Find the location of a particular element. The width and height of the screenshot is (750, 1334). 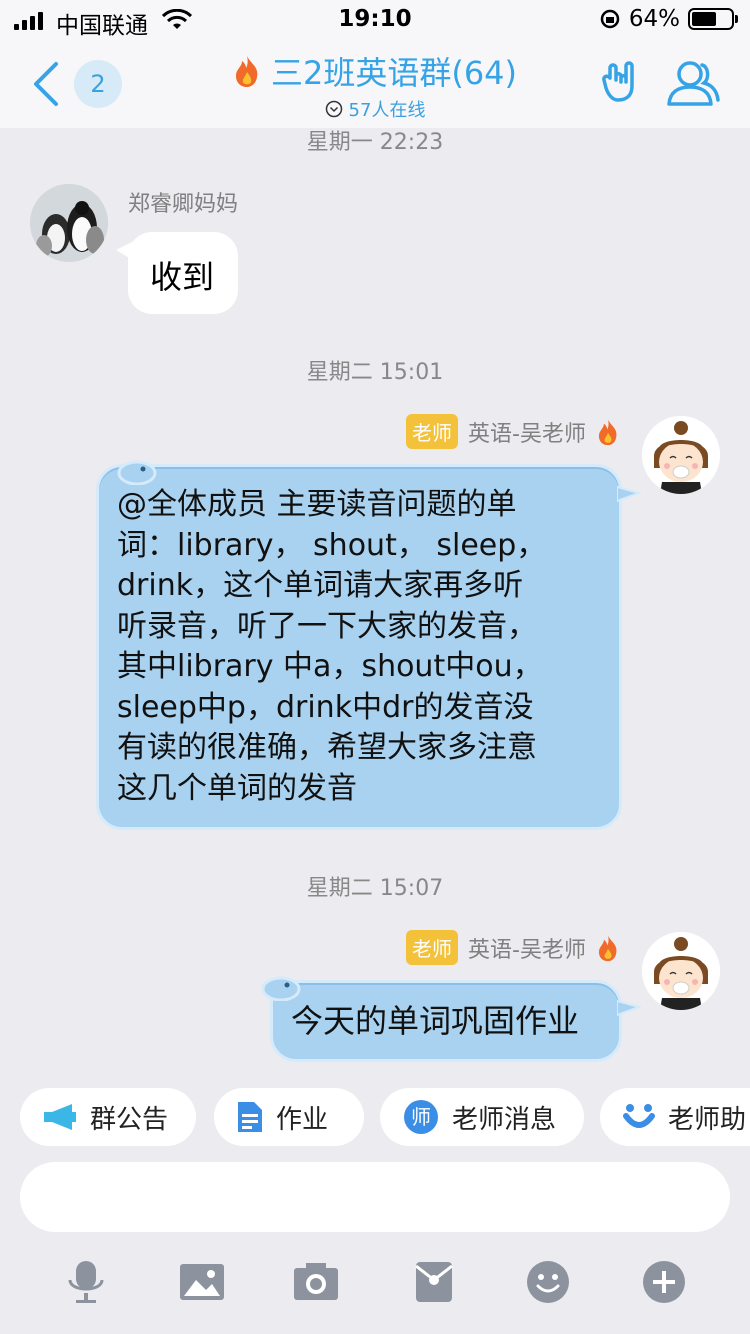

camera-icon is located at coordinates (316, 1282).